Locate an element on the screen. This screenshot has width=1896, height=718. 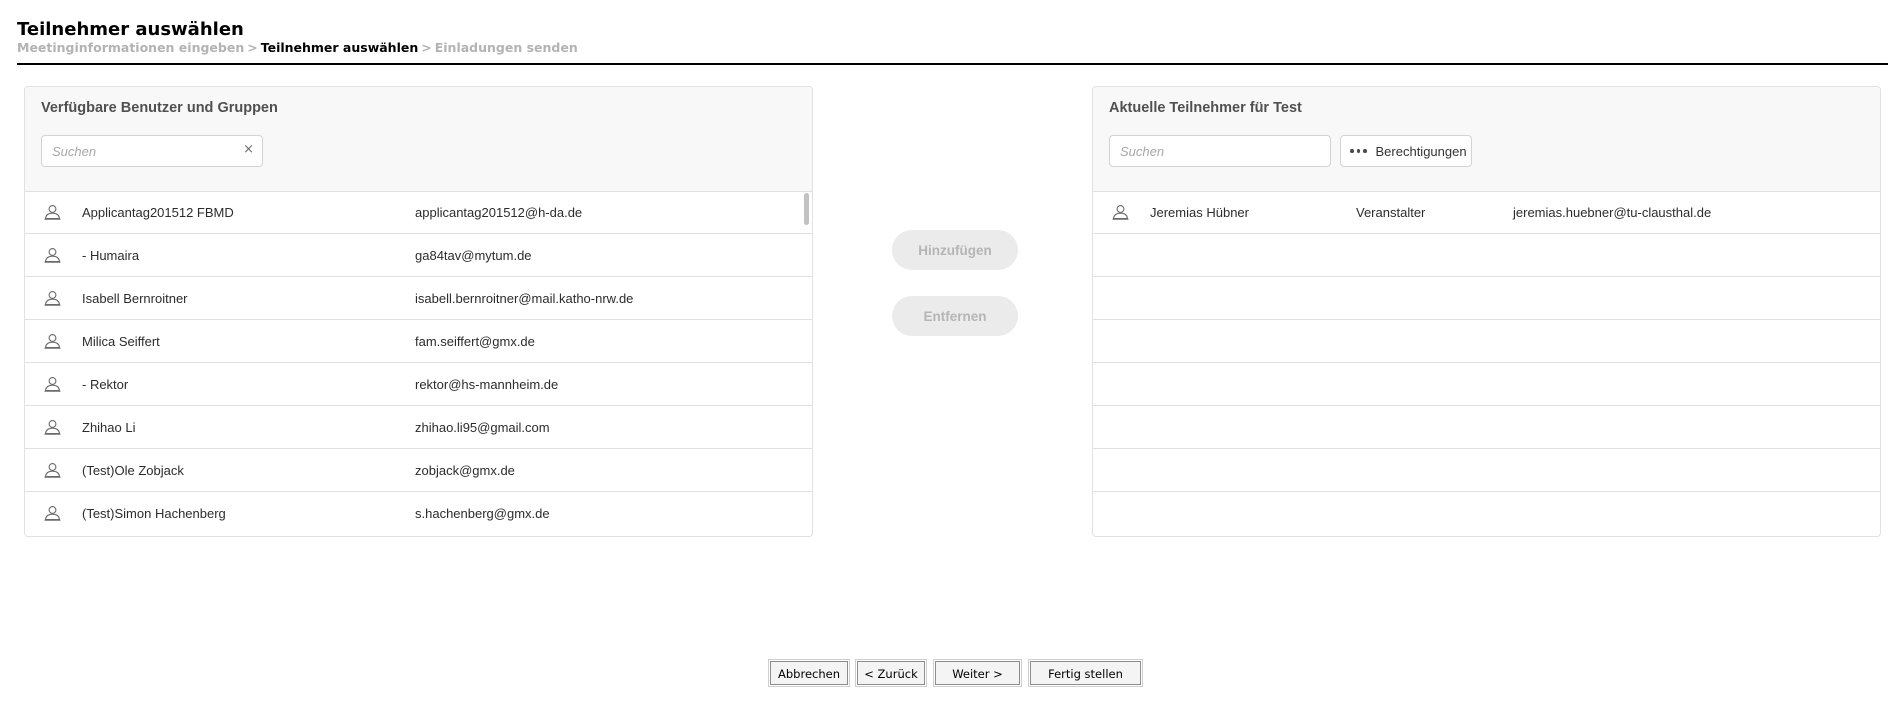
user-name: Isabell Bernroitner is located at coordinates (135, 298).